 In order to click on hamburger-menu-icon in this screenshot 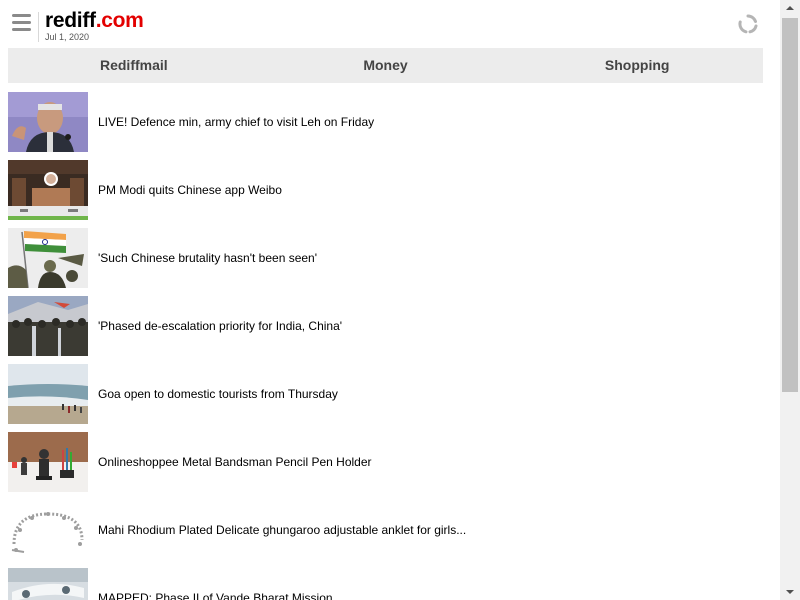, I will do `click(22, 24)`.